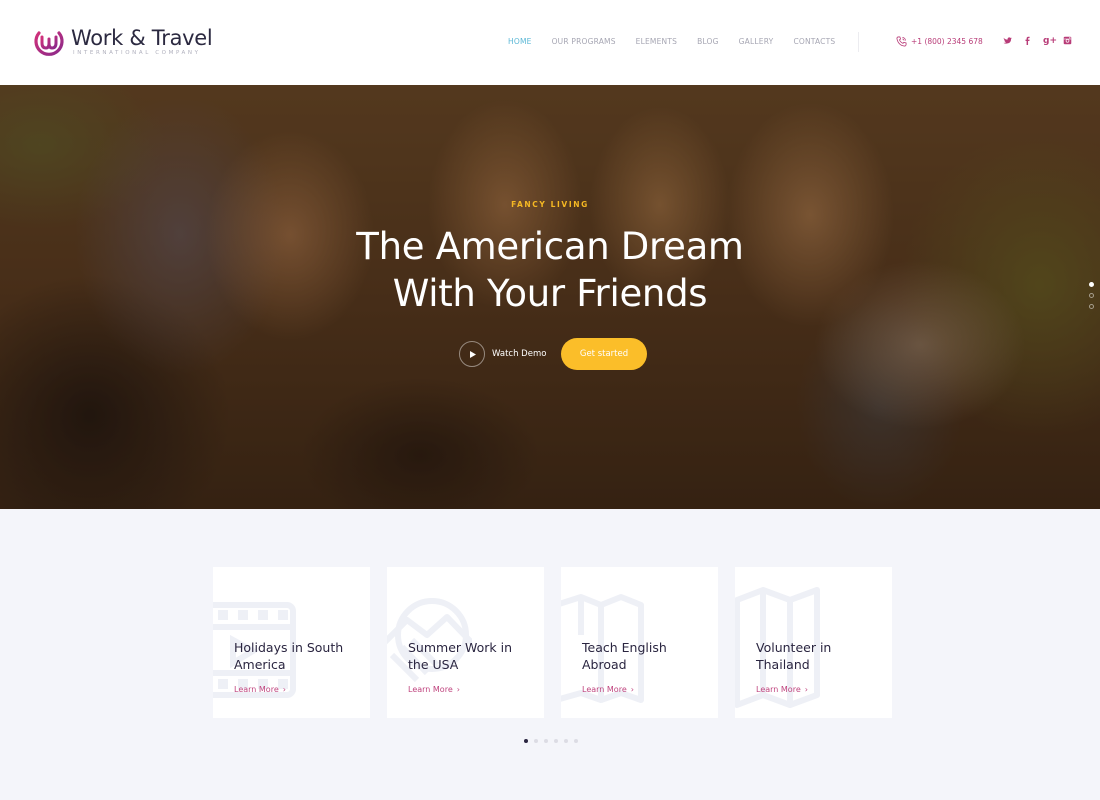 The height and width of the screenshot is (800, 1100). I want to click on nav-item-gallery: GALLERY, so click(756, 41).